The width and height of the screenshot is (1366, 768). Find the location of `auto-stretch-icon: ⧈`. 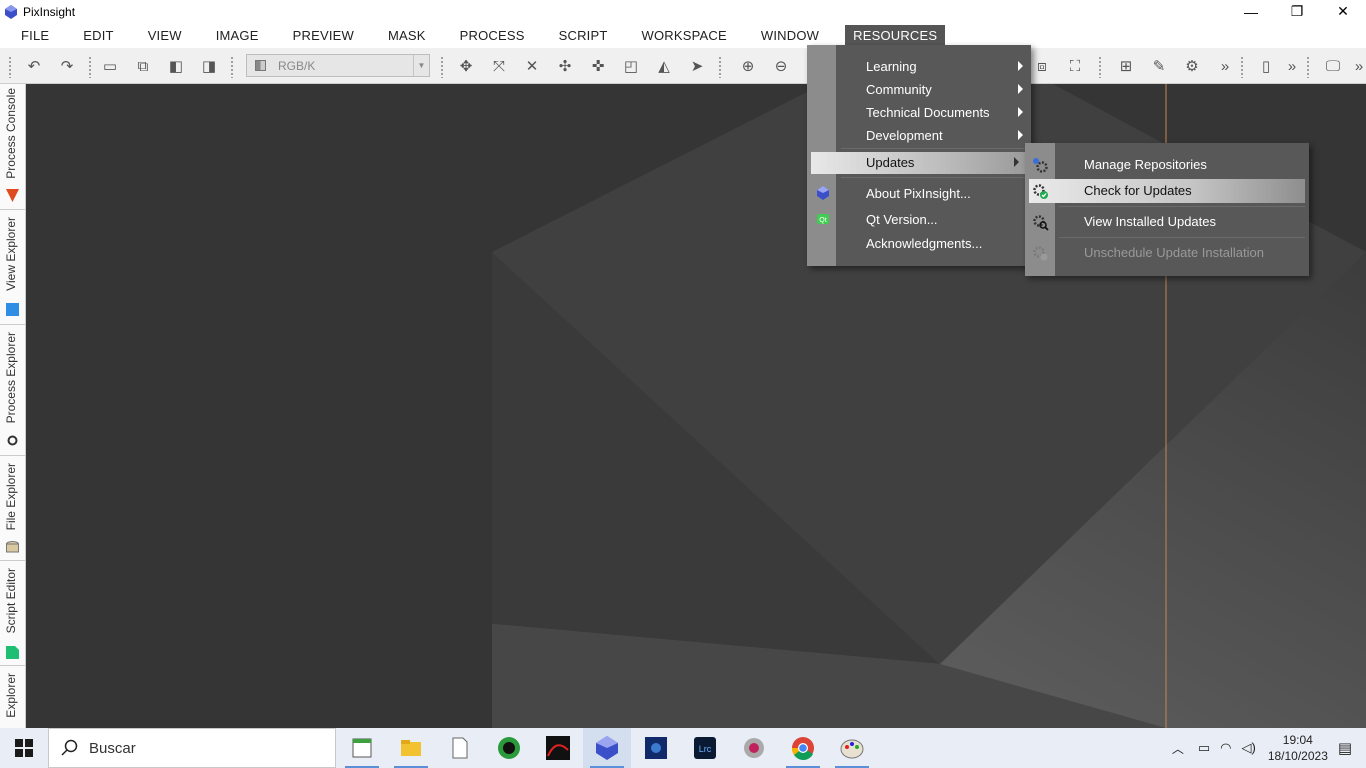

auto-stretch-icon: ⧈ is located at coordinates (1042, 66).